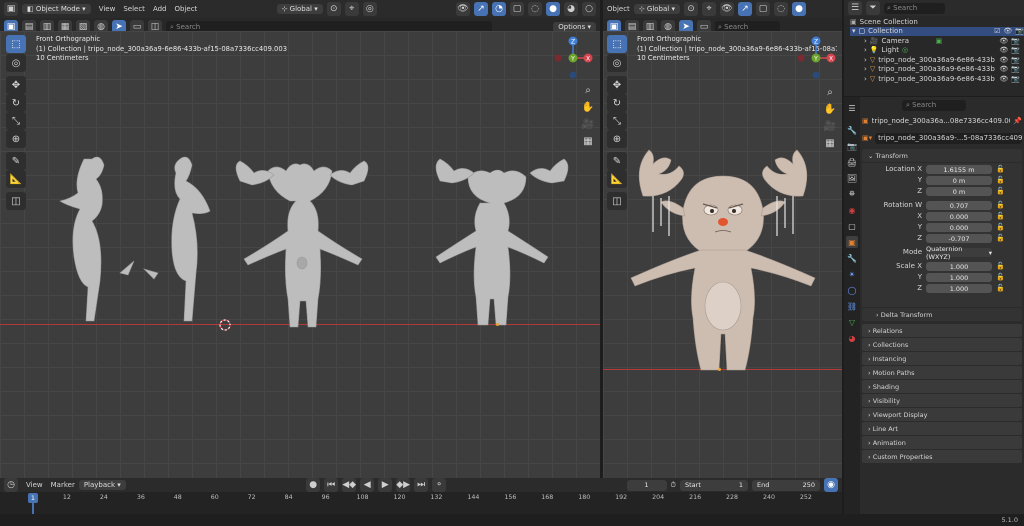  What do you see at coordinates (517, 9) in the screenshot?
I see `xray-icon: ▢` at bounding box center [517, 9].